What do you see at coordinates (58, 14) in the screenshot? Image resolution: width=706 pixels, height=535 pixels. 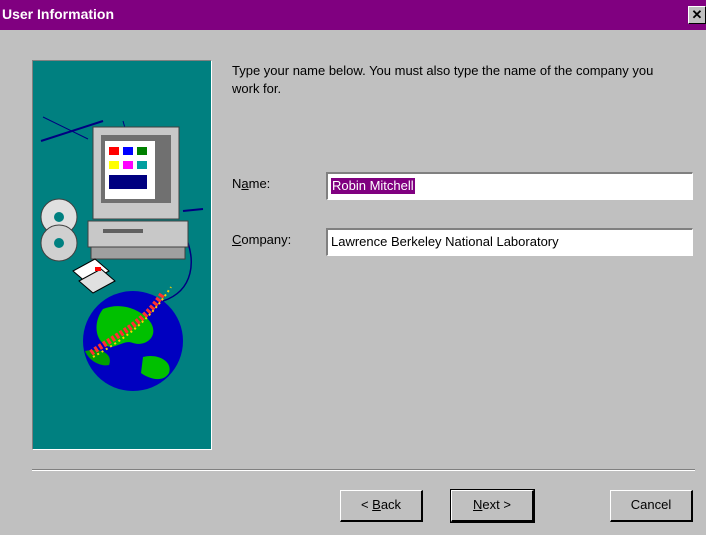 I see `window-title: User Information` at bounding box center [58, 14].